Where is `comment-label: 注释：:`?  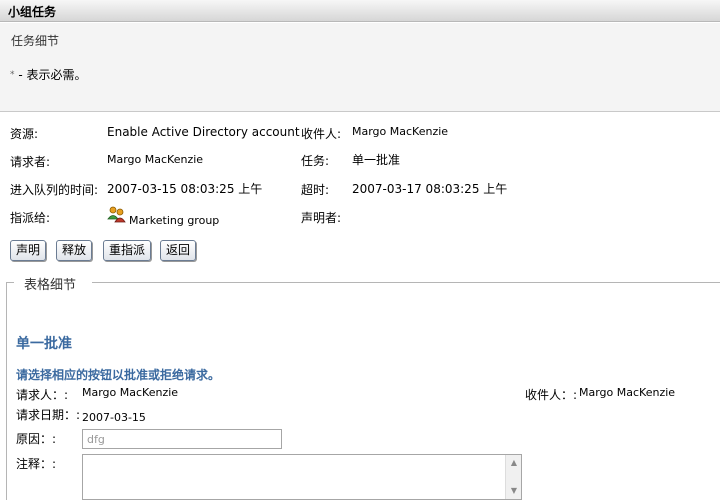 comment-label: 注释：: is located at coordinates (36, 464).